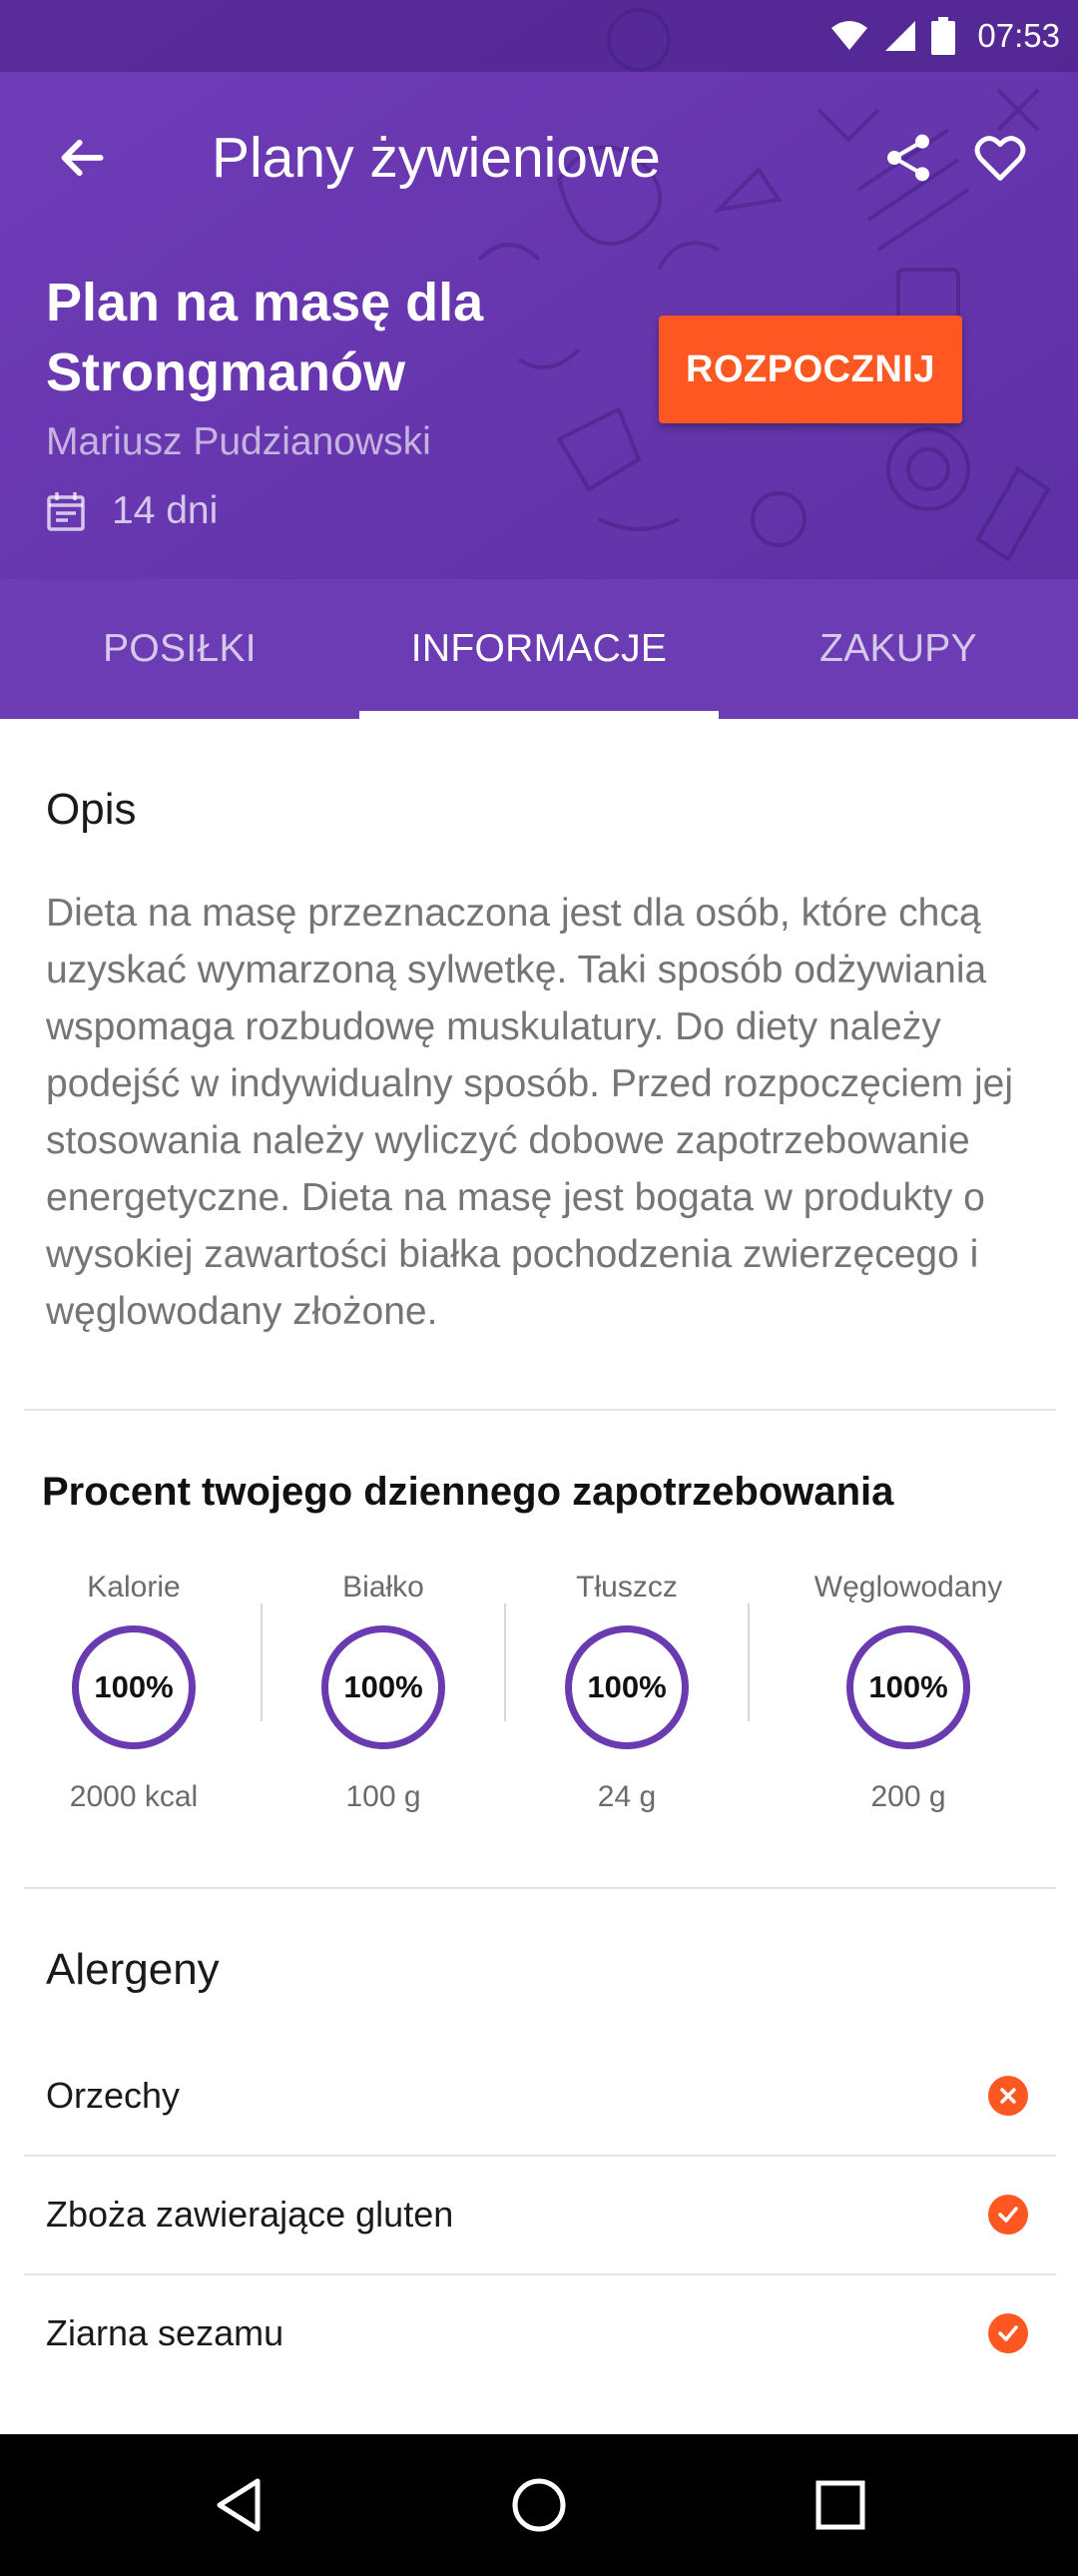 The height and width of the screenshot is (2576, 1078). I want to click on plan-duration: 14 dni, so click(132, 511).